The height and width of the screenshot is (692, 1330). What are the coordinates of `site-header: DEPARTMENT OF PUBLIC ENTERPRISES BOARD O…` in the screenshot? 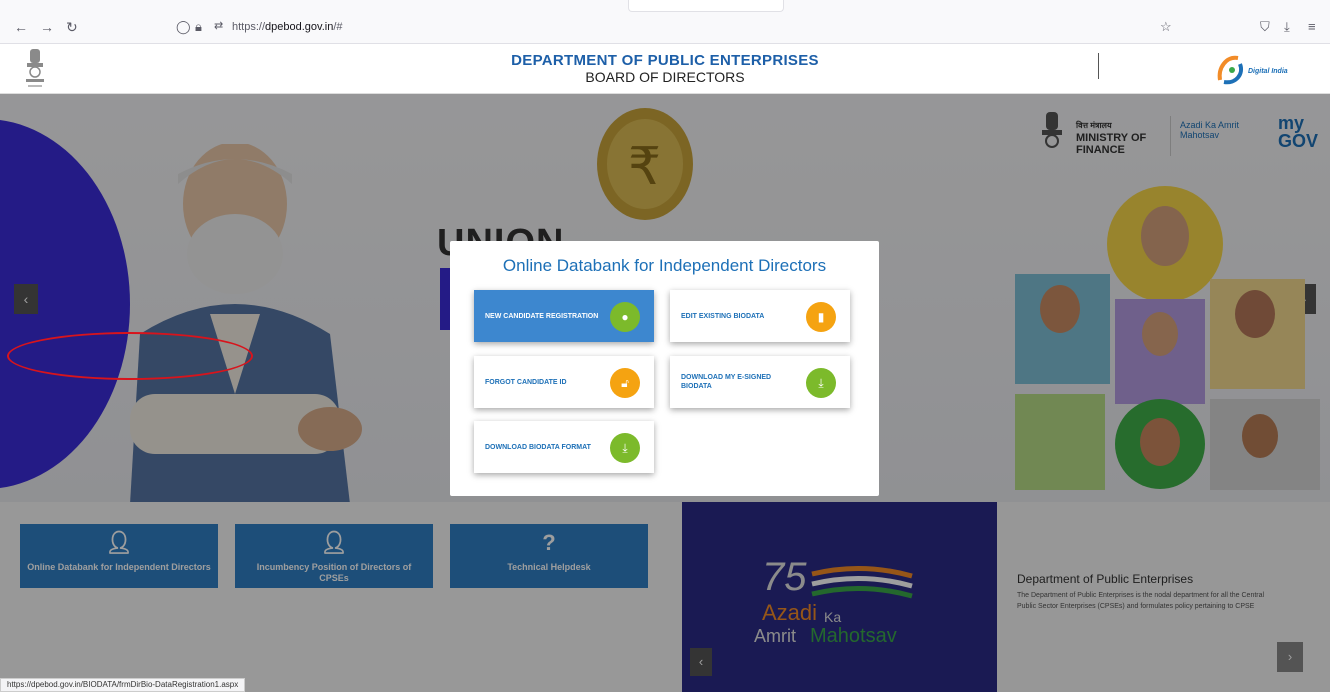 It's located at (665, 69).